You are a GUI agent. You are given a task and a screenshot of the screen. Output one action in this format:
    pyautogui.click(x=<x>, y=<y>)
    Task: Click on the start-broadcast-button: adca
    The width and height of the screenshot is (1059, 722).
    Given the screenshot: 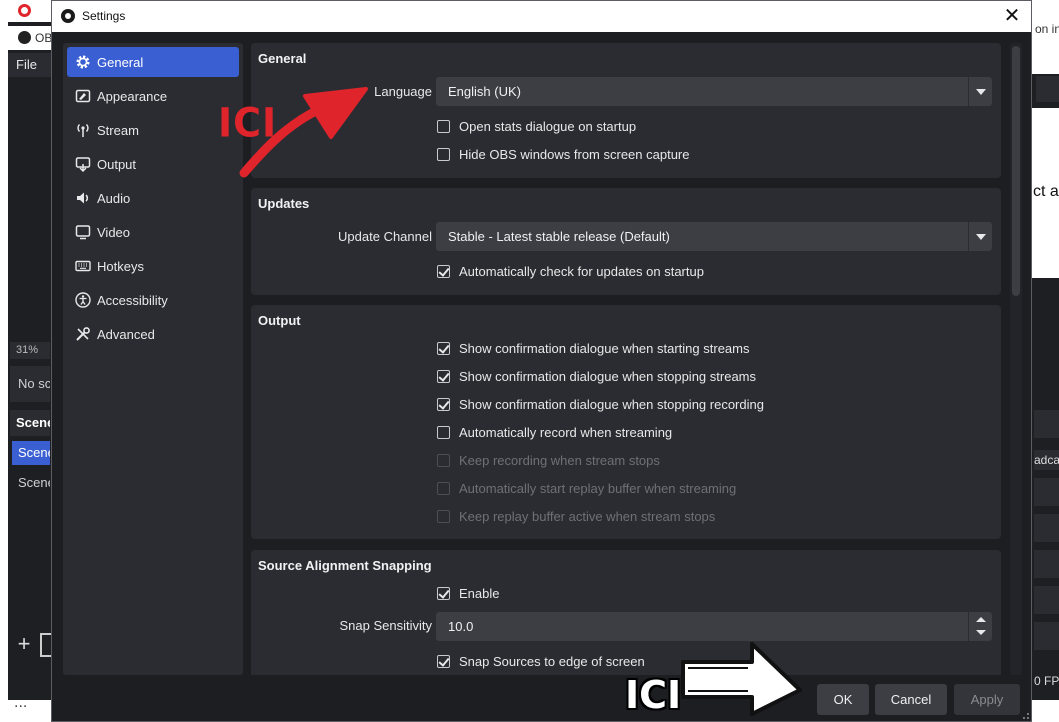 What is the action you would take?
    pyautogui.click(x=1046, y=460)
    